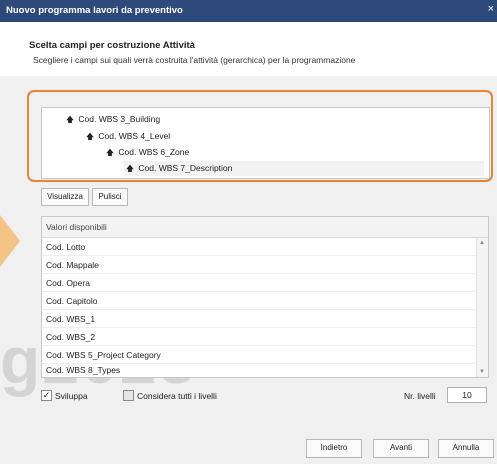  What do you see at coordinates (46, 395) in the screenshot?
I see `sviluppa-checkbox: ✓` at bounding box center [46, 395].